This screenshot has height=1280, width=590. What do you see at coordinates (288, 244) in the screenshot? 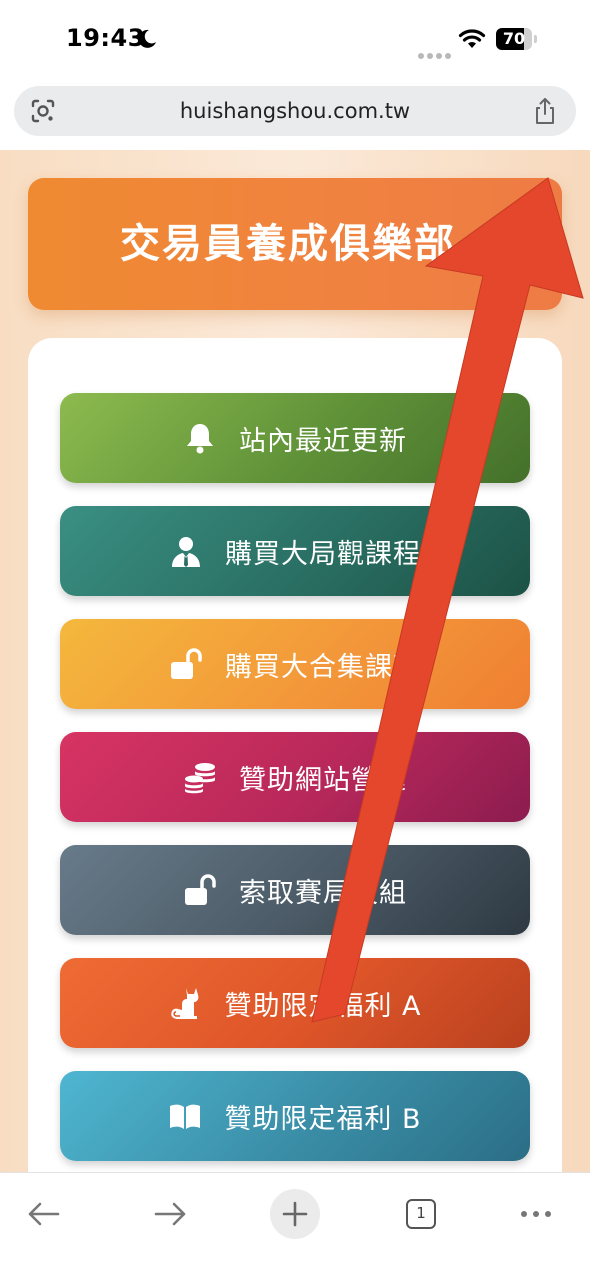
I see `page-title: 交易員養成俱樂部` at bounding box center [288, 244].